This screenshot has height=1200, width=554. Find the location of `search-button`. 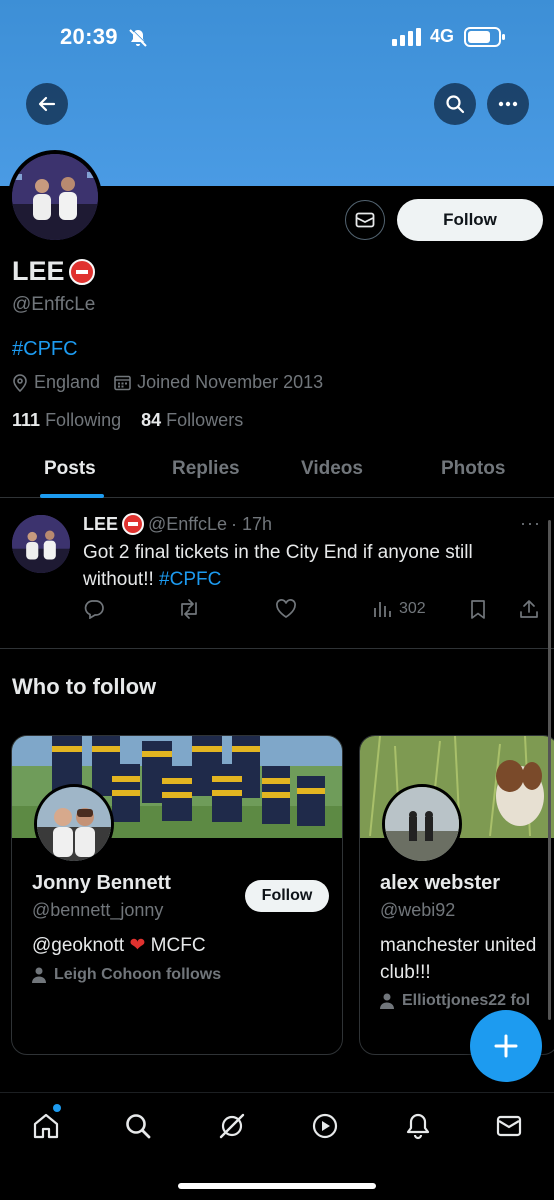

search-button is located at coordinates (455, 104).